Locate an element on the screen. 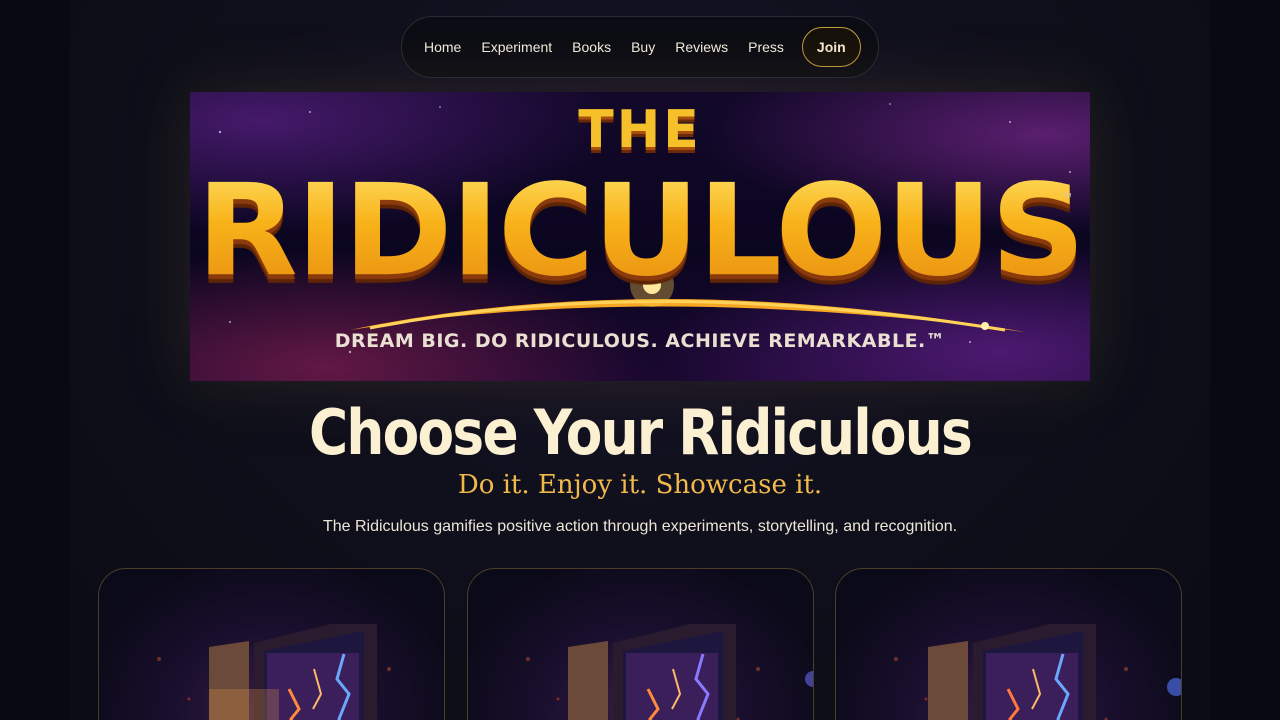 The image size is (1280, 720). page-title: Choose Your Ridiculous is located at coordinates (640, 432).